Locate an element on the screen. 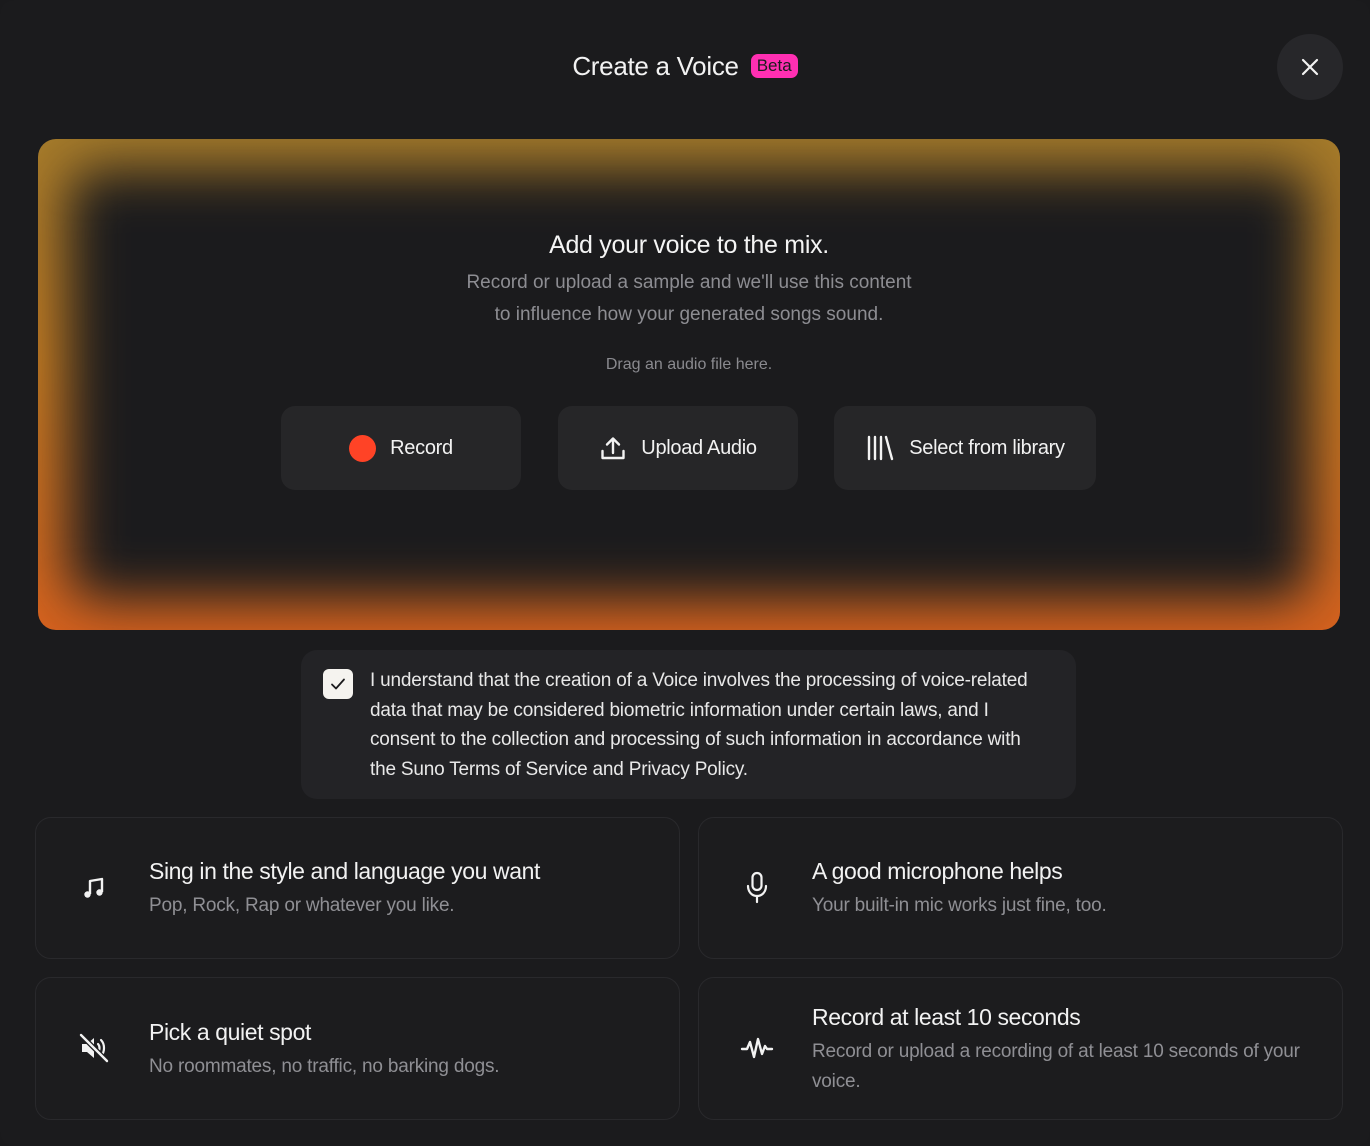 The width and height of the screenshot is (1370, 1146). checkmark-icon is located at coordinates (338, 684).